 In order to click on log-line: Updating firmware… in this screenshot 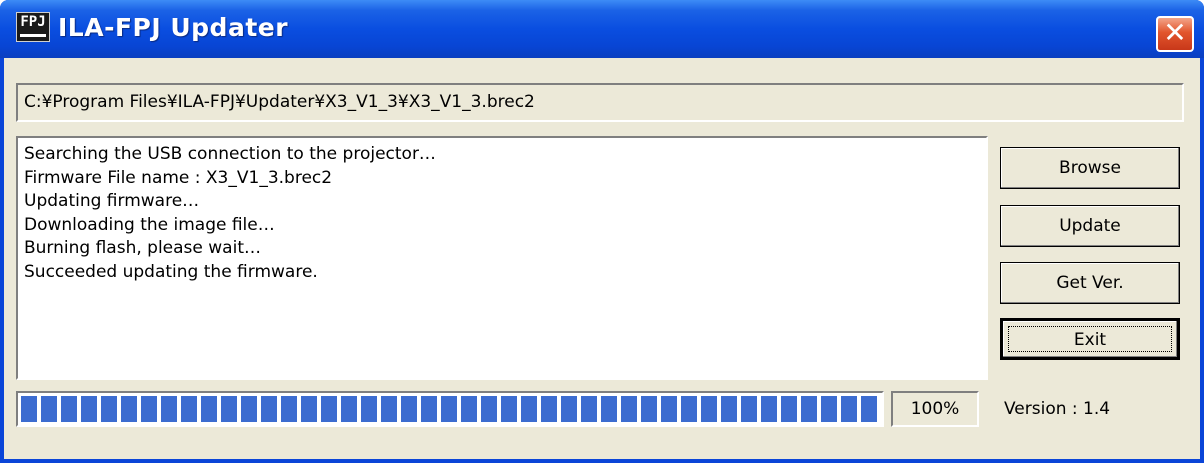, I will do `click(112, 201)`.